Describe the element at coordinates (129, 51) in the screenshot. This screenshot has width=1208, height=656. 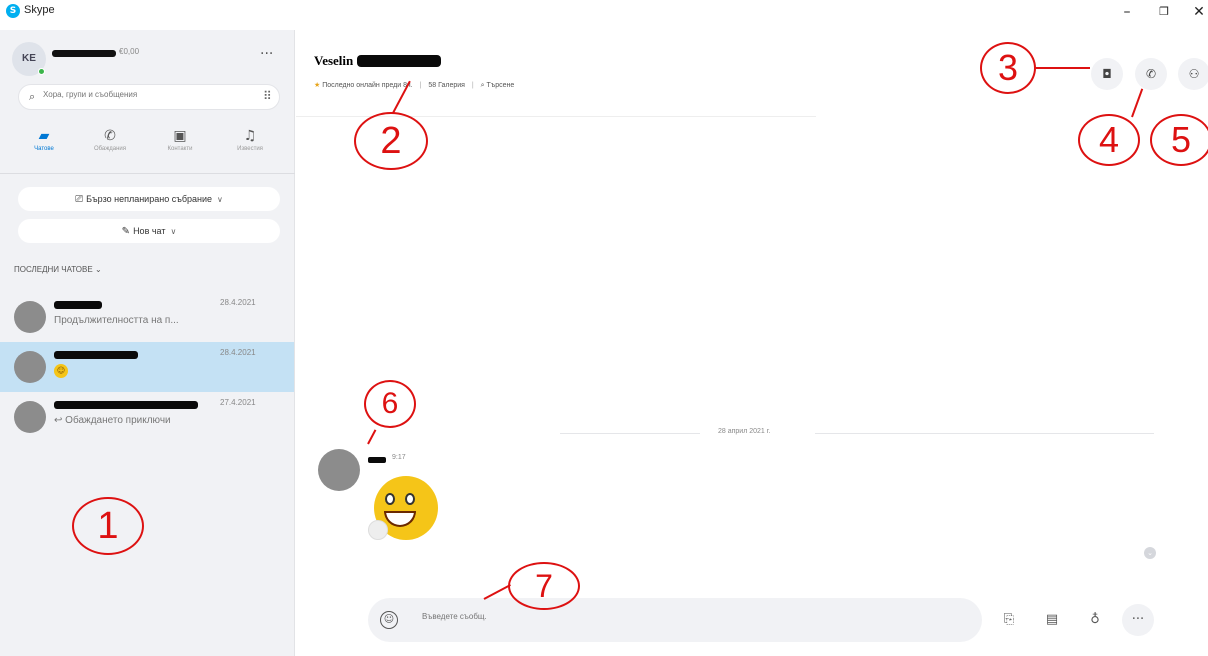
I see `profile-balance: €0,00` at that location.